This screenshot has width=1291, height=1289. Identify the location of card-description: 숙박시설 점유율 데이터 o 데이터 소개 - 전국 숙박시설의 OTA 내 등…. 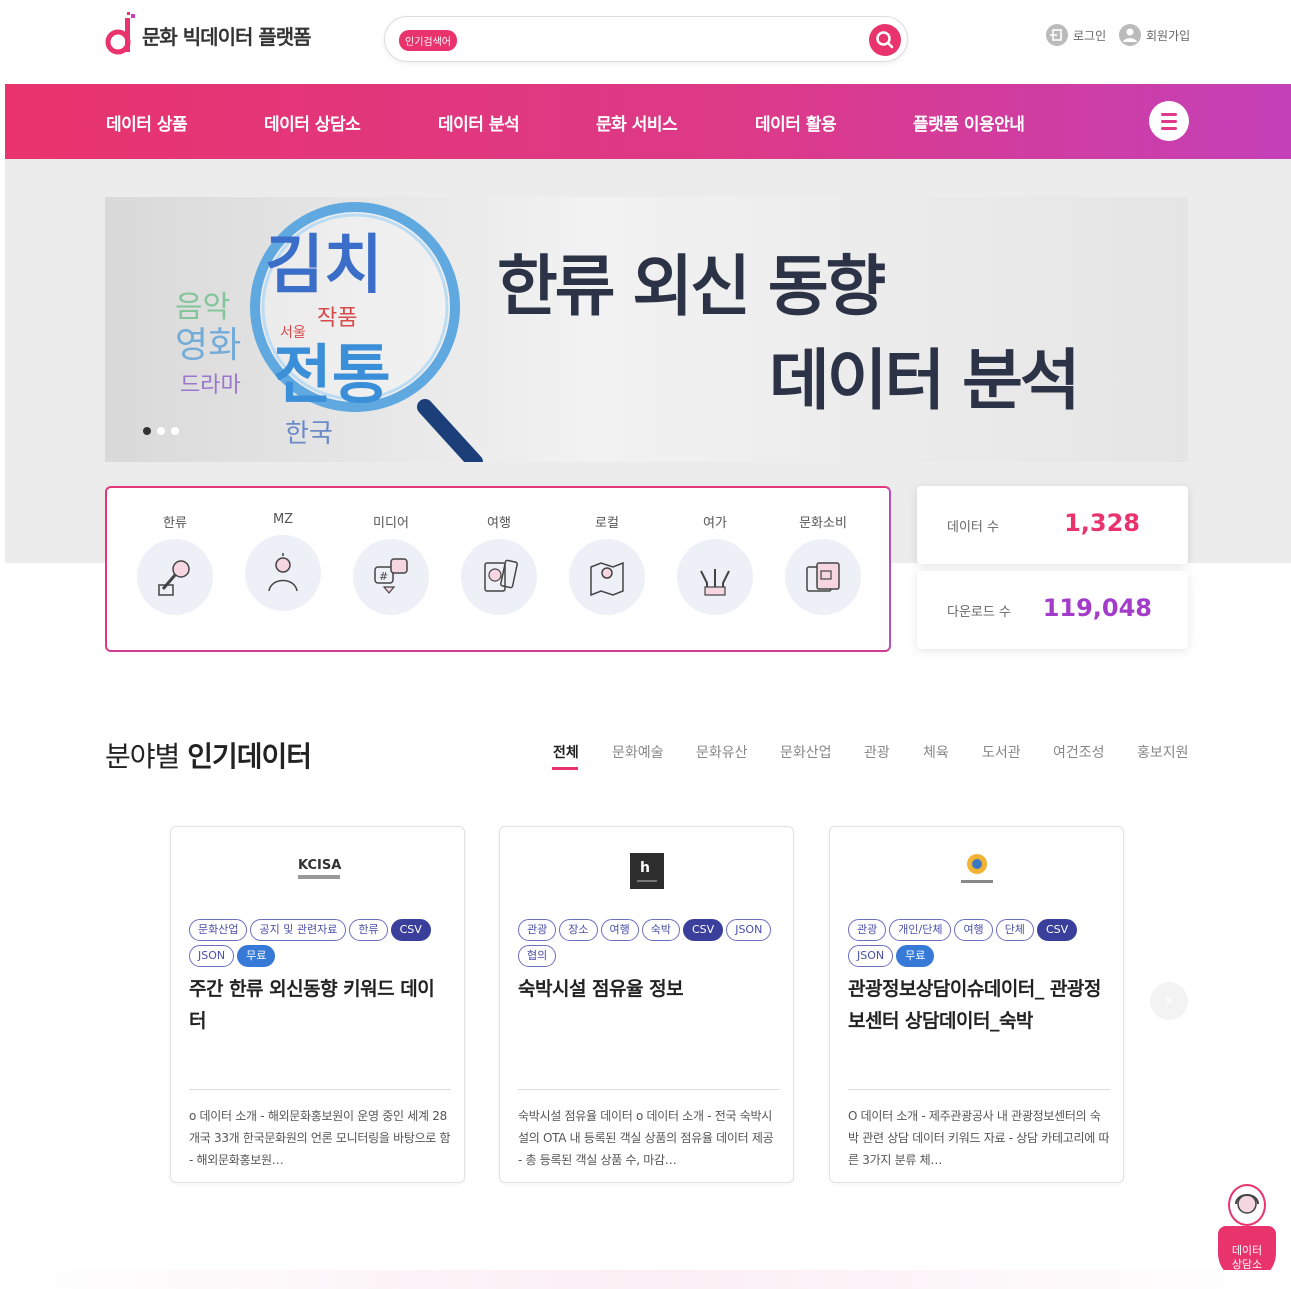
(646, 1138).